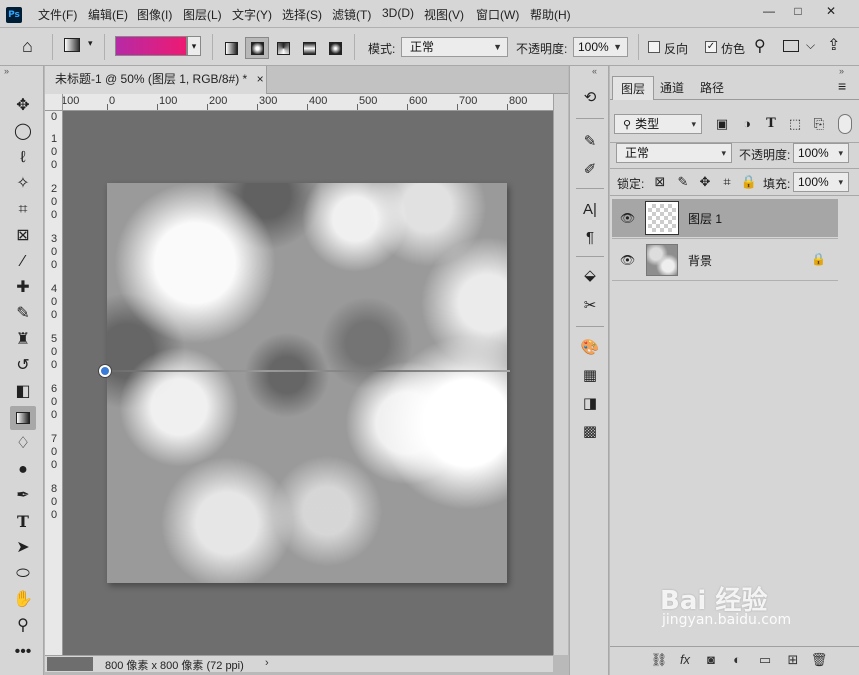 This screenshot has height=675, width=859. What do you see at coordinates (194, 46) in the screenshot?
I see `gradient-picker-dropdown: ▾` at bounding box center [194, 46].